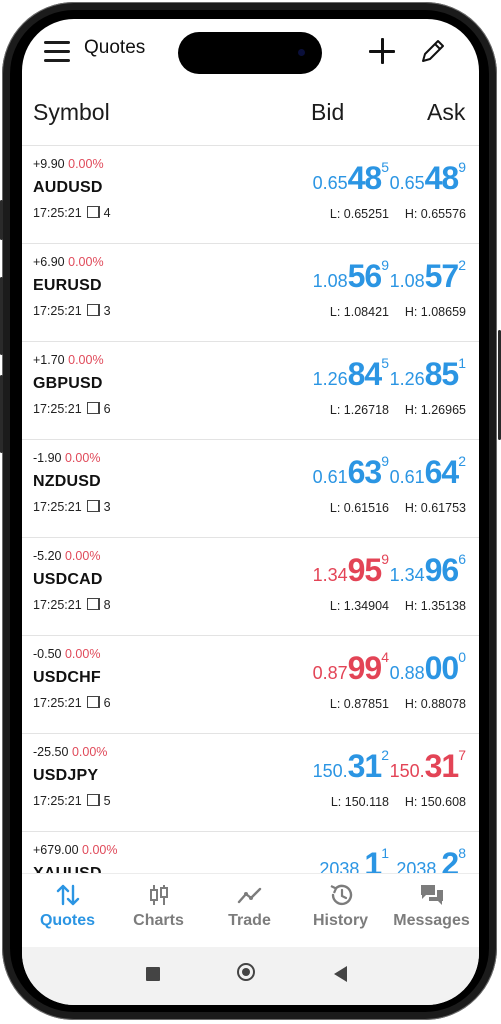 Image resolution: width=501 pixels, height=1024 pixels. What do you see at coordinates (47, 458) in the screenshot?
I see `quote-change-points: -1.90` at bounding box center [47, 458].